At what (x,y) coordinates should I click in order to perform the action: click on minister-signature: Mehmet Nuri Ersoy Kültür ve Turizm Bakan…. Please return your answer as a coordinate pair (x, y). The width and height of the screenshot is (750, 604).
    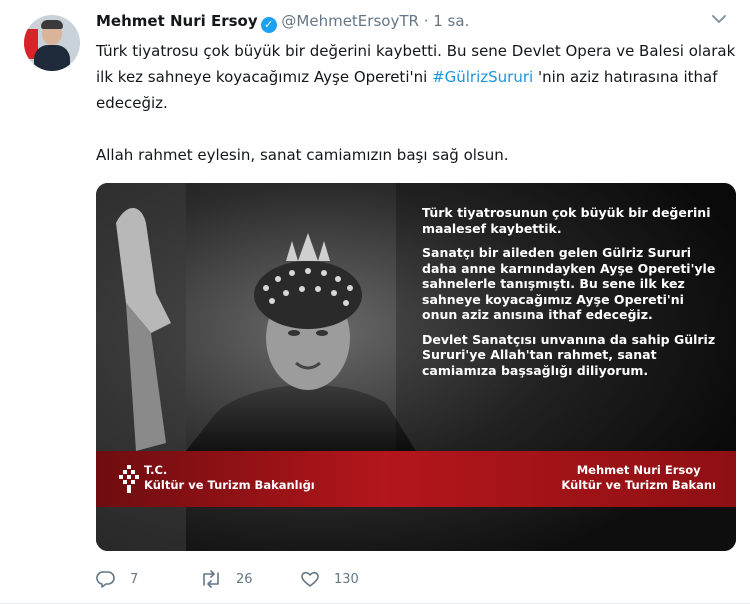
    Looking at the image, I should click on (638, 478).